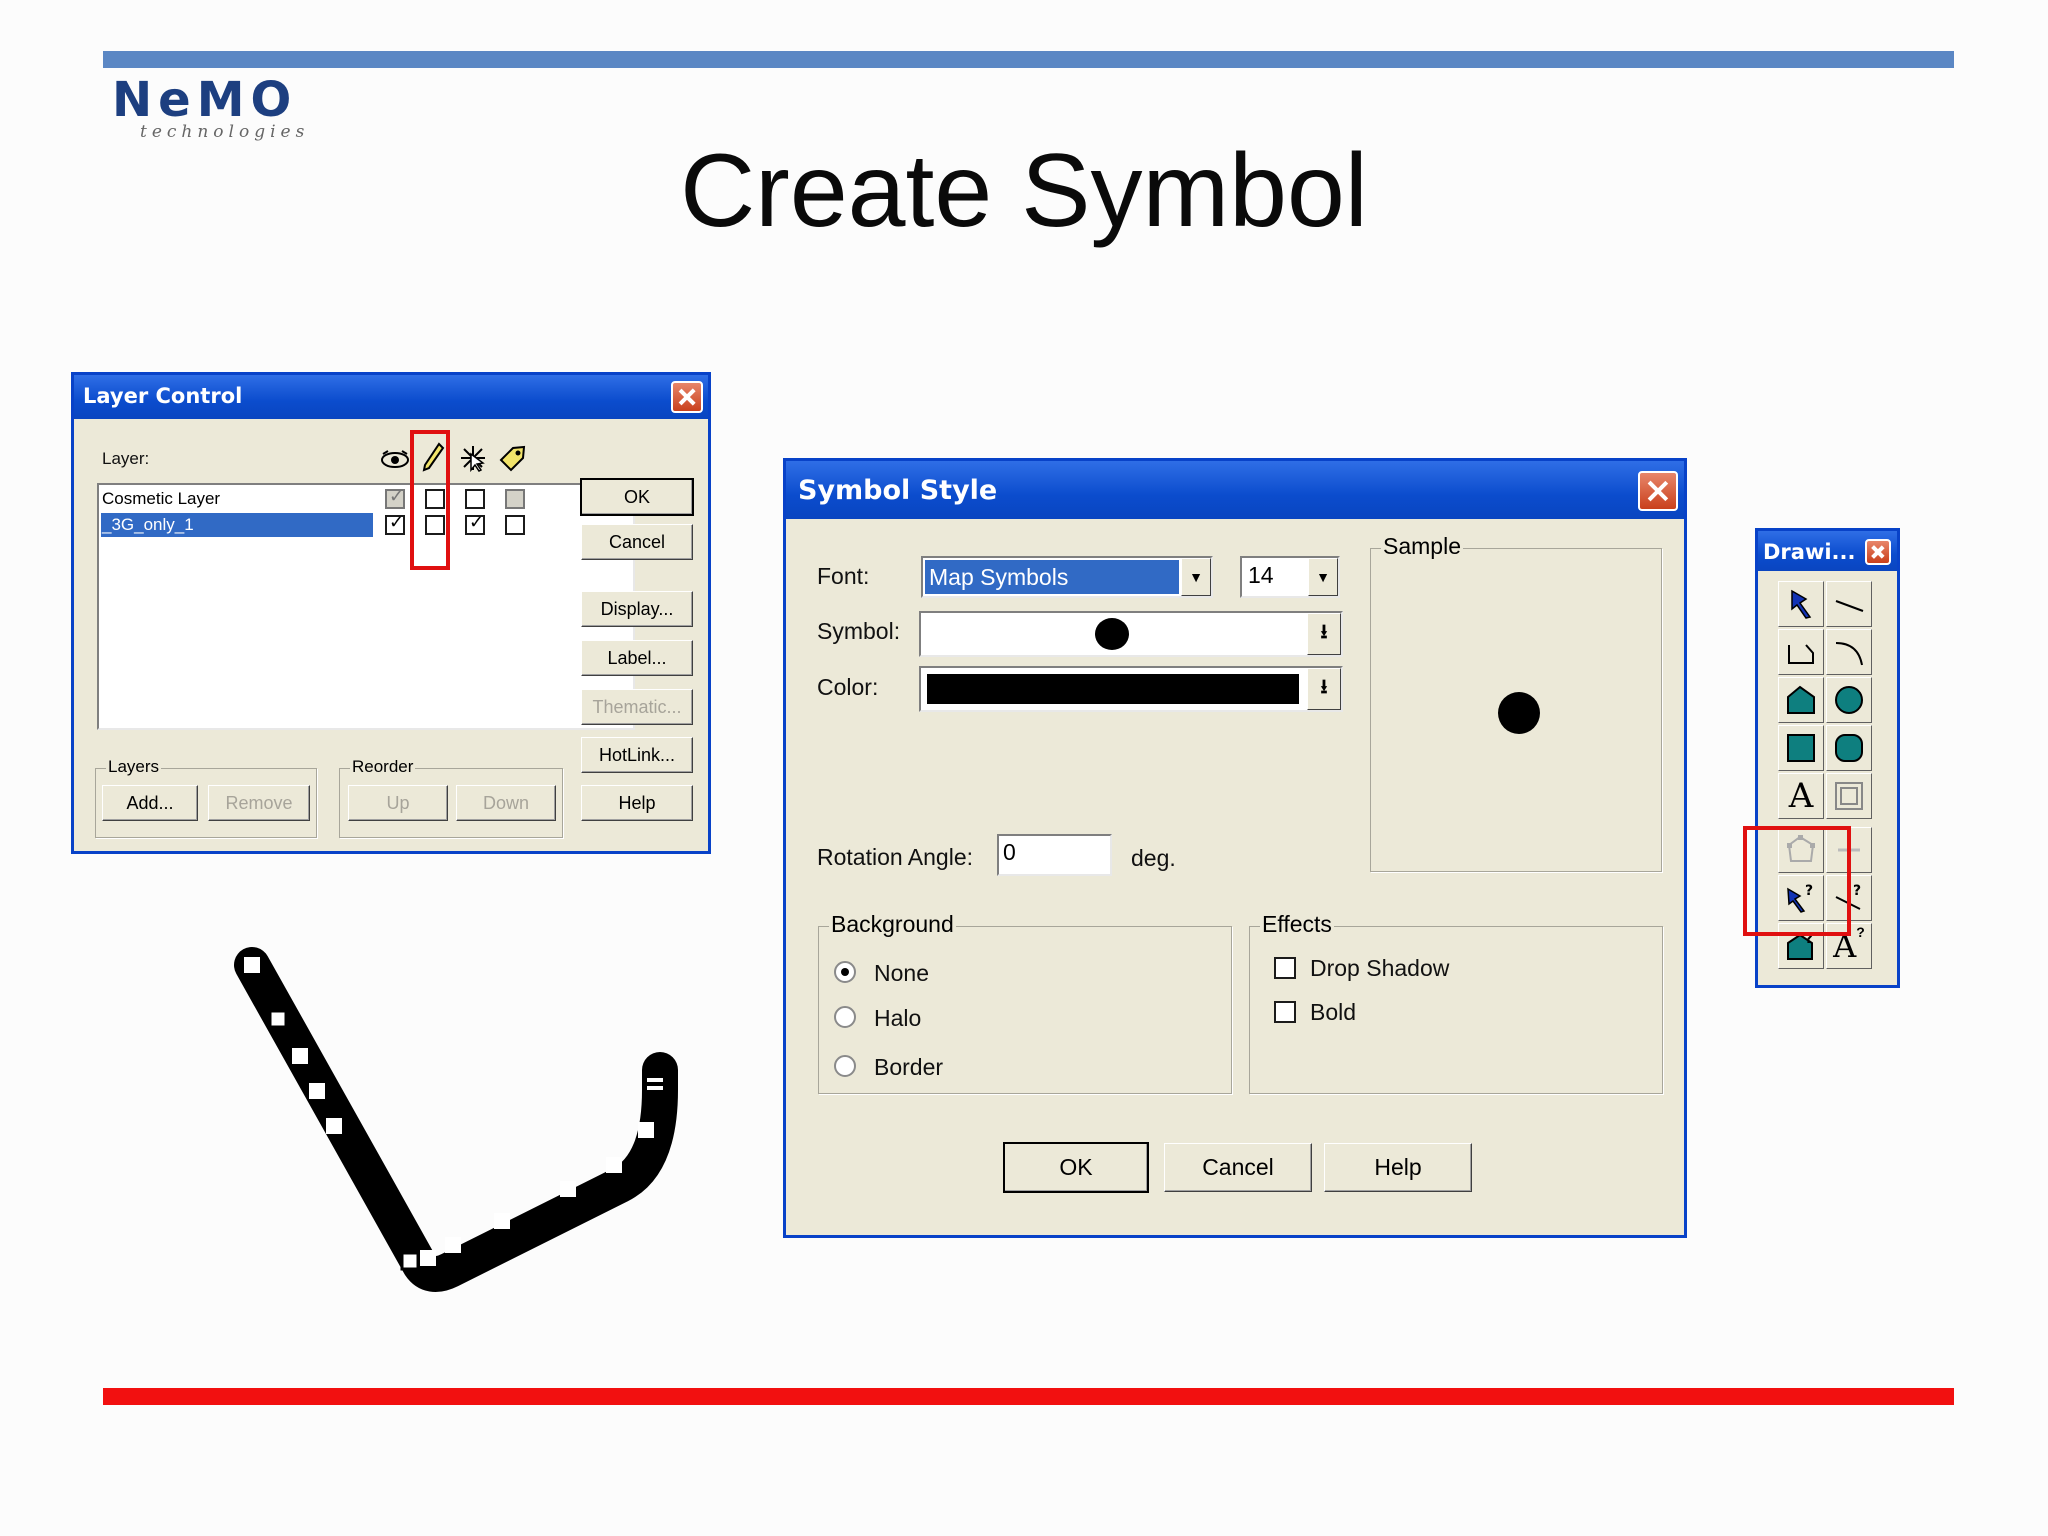  Describe the element at coordinates (1285, 1012) in the screenshot. I see `bold-checkbox` at that location.